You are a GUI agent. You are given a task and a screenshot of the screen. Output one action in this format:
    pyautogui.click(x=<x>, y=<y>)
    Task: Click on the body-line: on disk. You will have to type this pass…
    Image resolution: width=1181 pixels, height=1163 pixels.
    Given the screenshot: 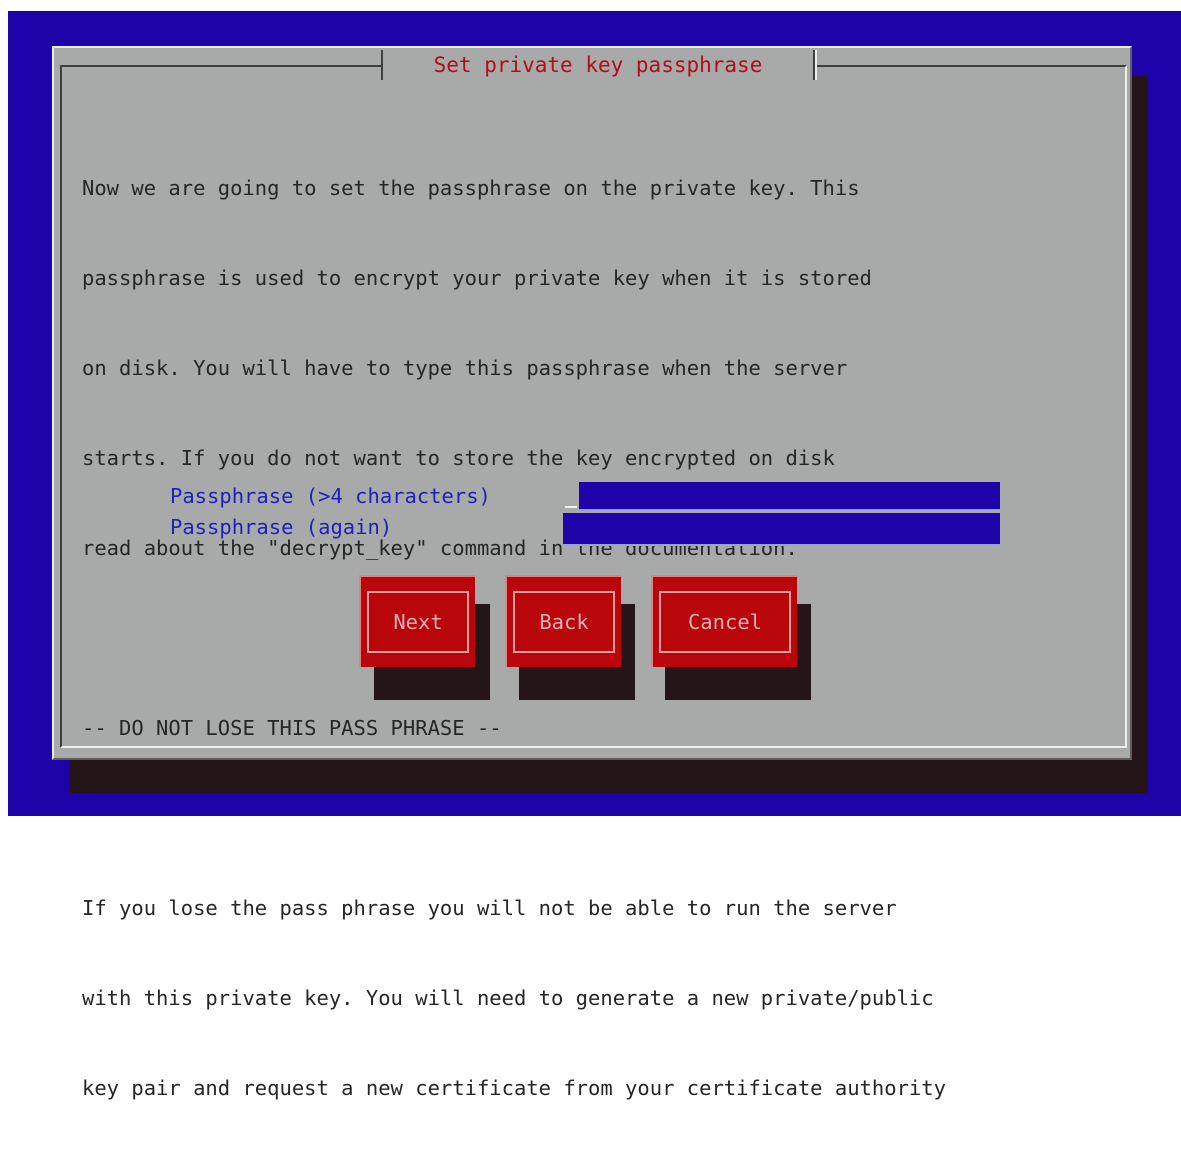 What is the action you would take?
    pyautogui.click(x=465, y=368)
    